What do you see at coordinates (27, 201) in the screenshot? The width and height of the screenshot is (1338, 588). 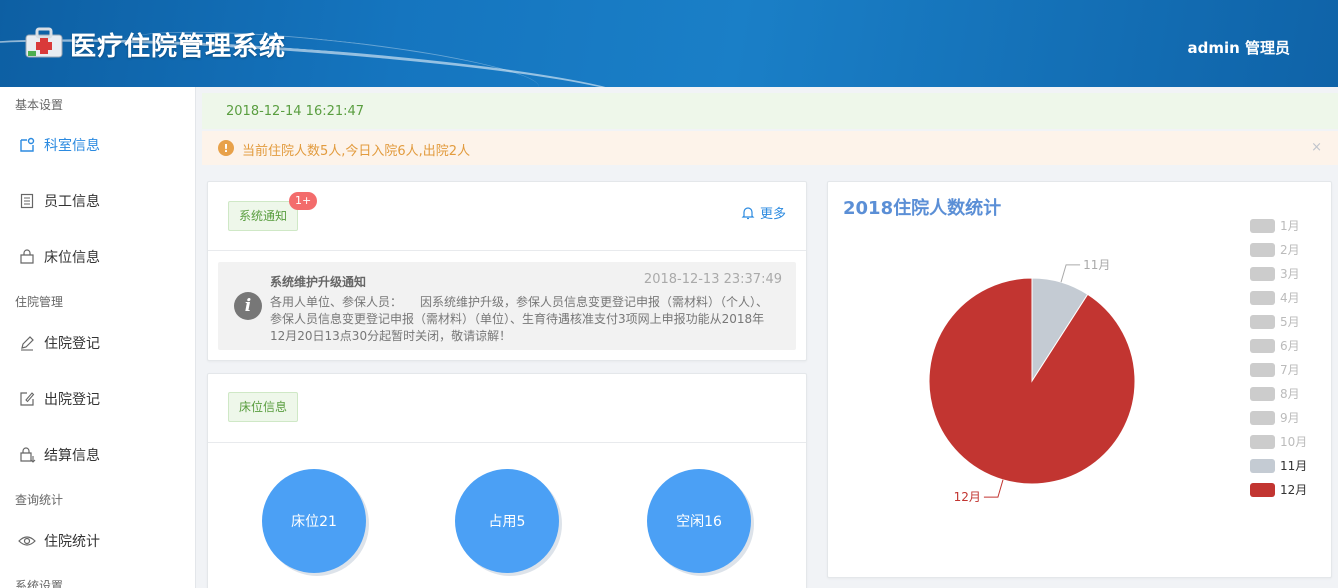 I see `document-icon` at bounding box center [27, 201].